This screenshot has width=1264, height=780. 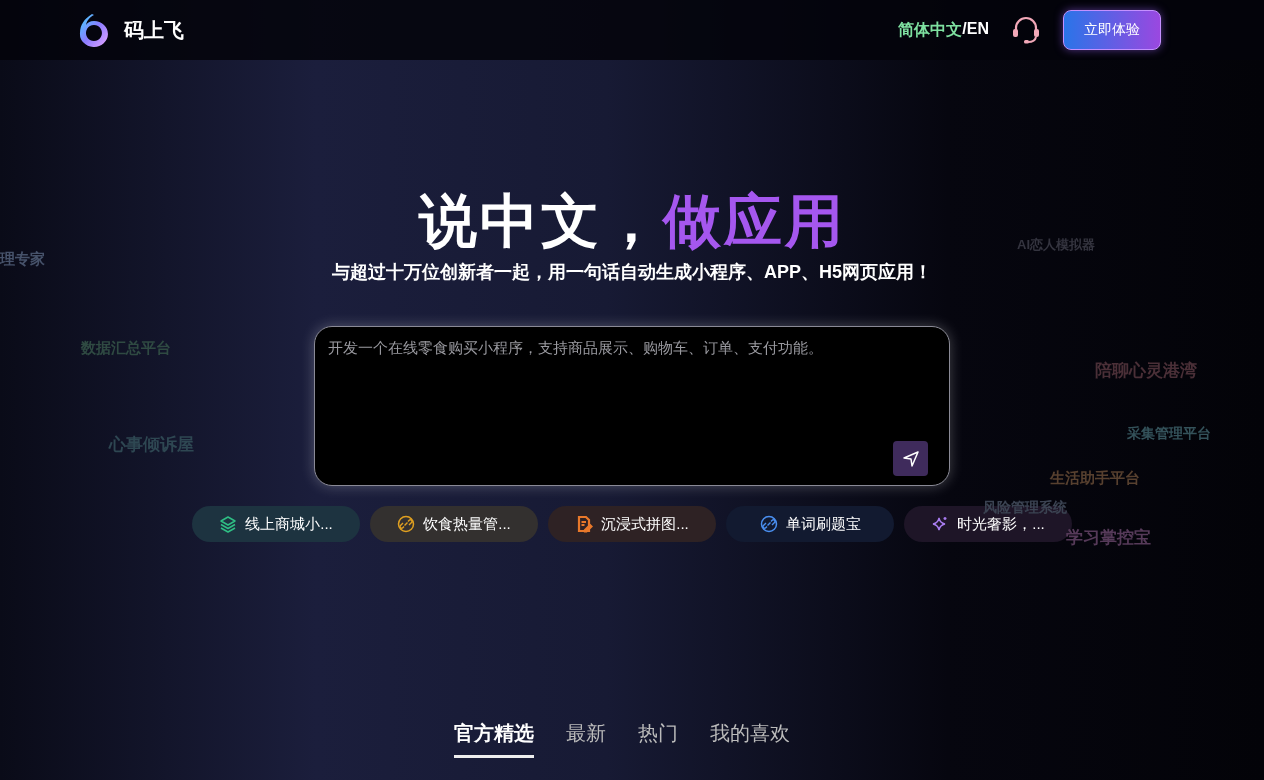 What do you see at coordinates (540, 221) in the screenshot?
I see `hero-title: 说中文，` at bounding box center [540, 221].